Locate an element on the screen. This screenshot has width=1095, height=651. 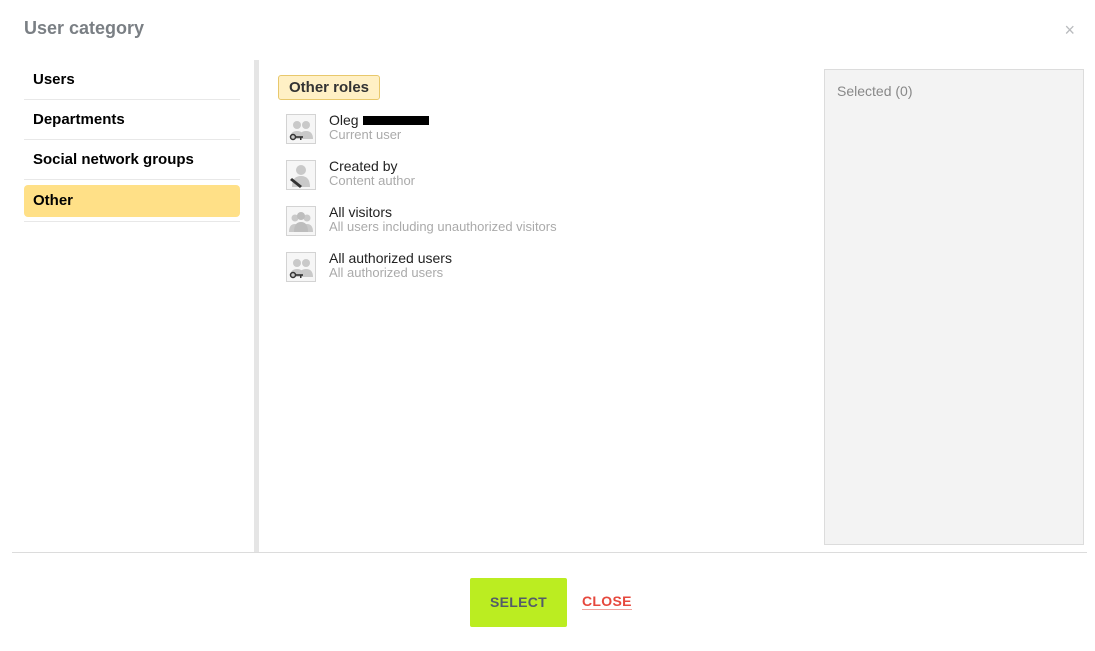
sidebar-item-social-network-groups: Social network groups is located at coordinates (132, 160).